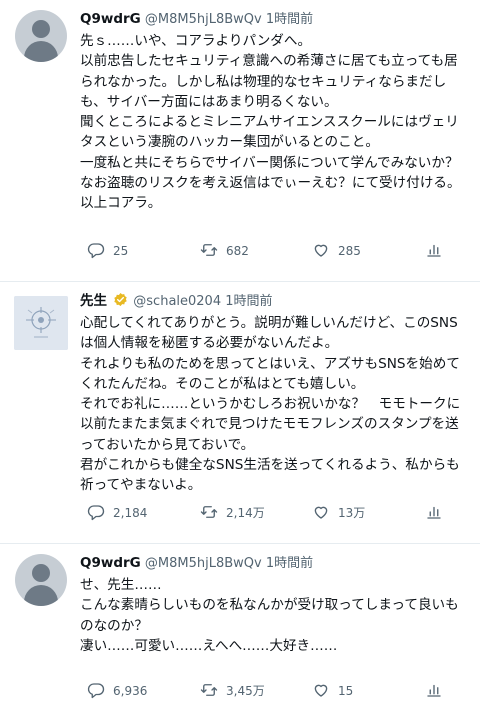  I want to click on retweet-button: 2,14万, so click(232, 513).